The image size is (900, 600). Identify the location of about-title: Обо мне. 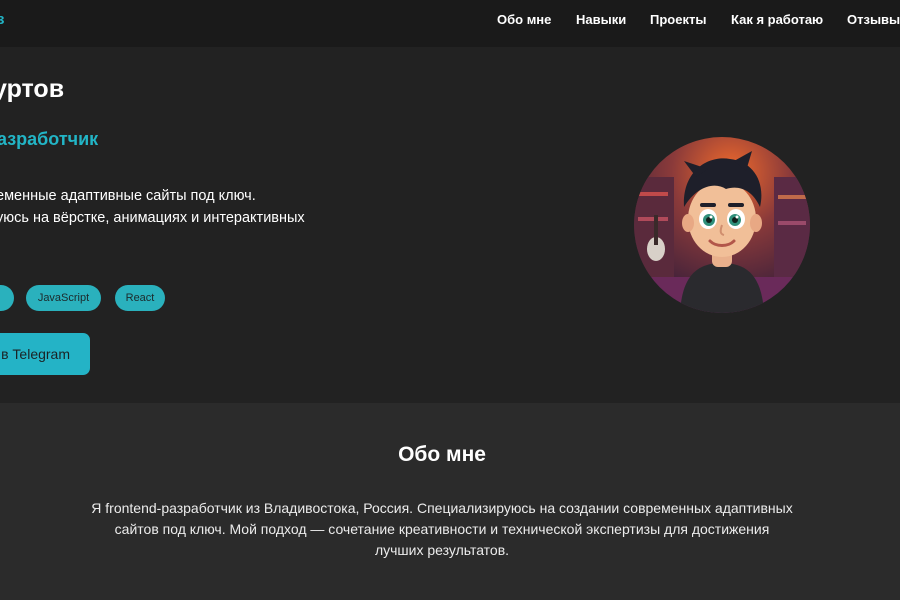
(442, 454).